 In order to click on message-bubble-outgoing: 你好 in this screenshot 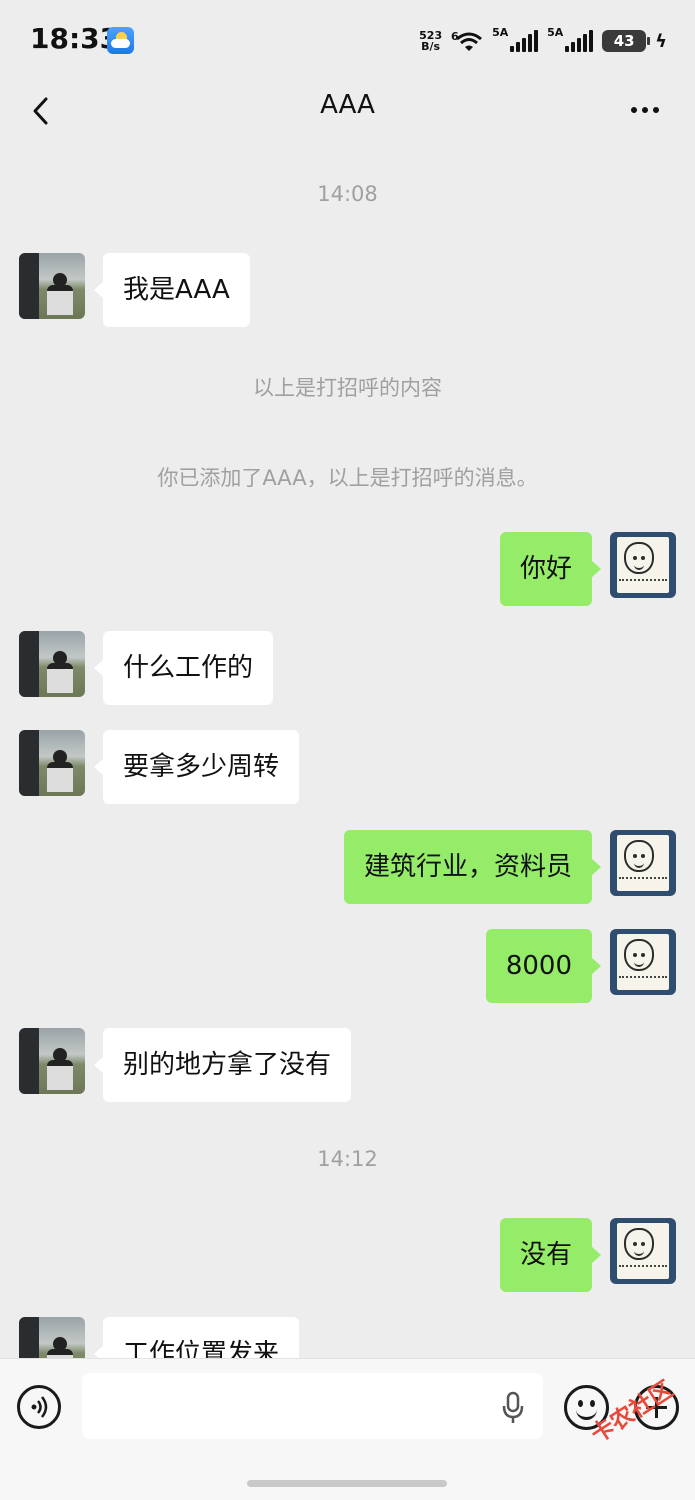, I will do `click(550, 569)`.